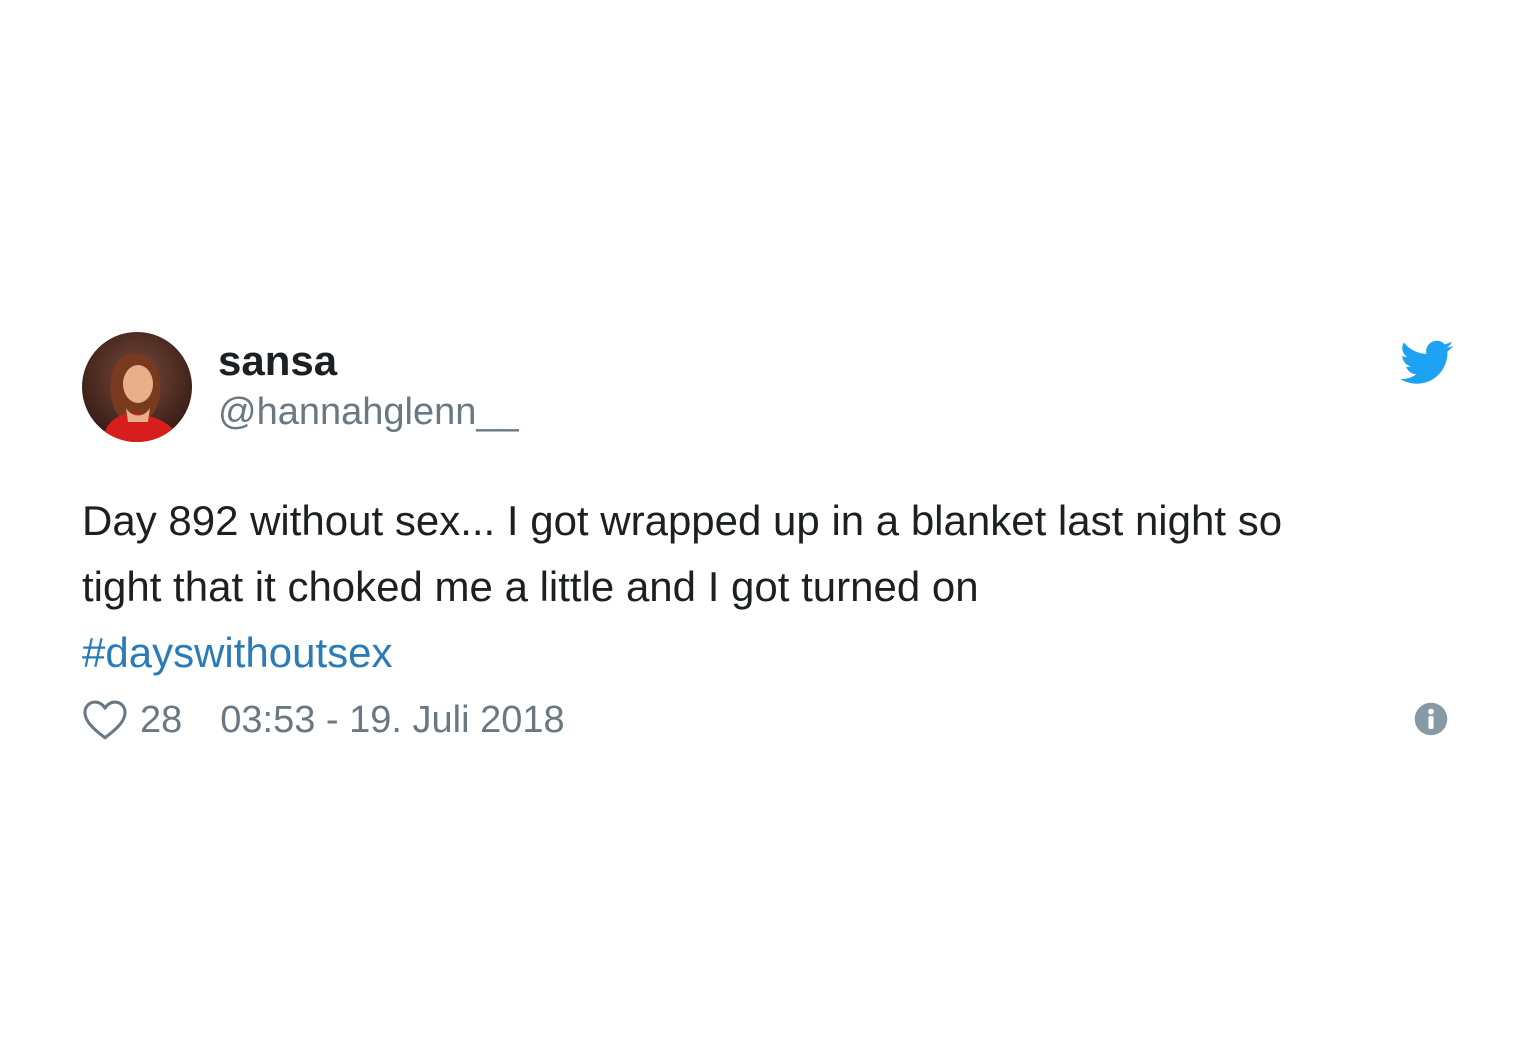 This screenshot has height=1063, width=1536. I want to click on tweet-meta: 28 03:53 - 19. Juli 2018, so click(323, 720).